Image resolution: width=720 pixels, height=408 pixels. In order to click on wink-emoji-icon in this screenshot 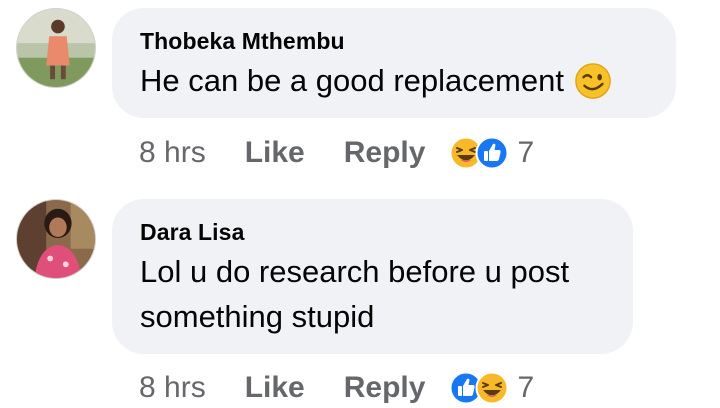, I will do `click(593, 80)`.